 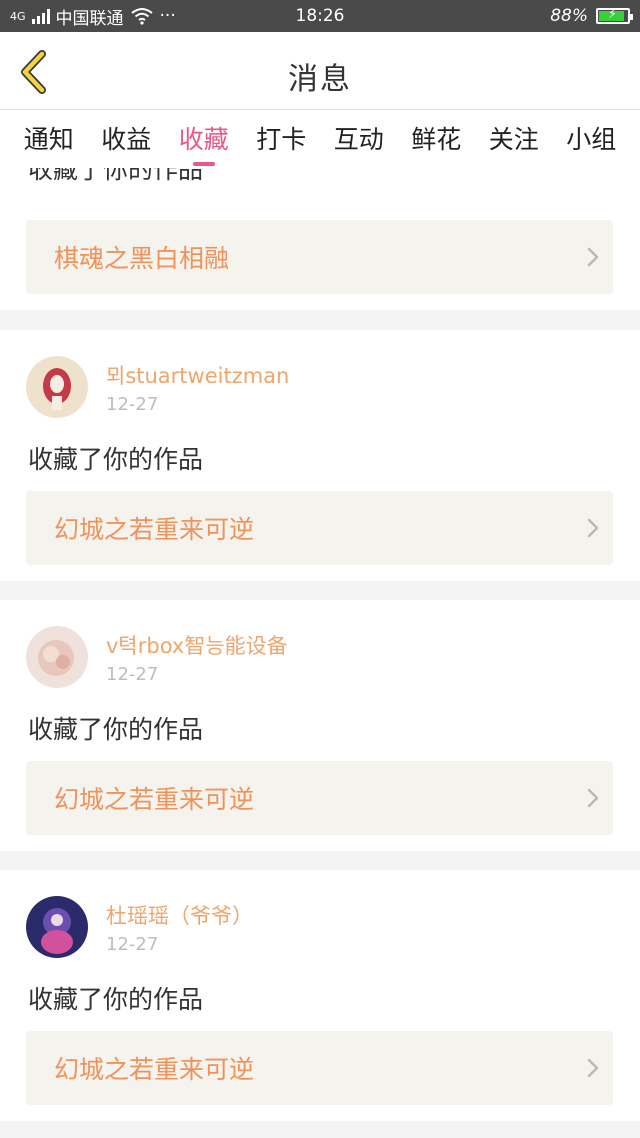 I want to click on username: 뫼stuartweitzman, so click(x=197, y=375).